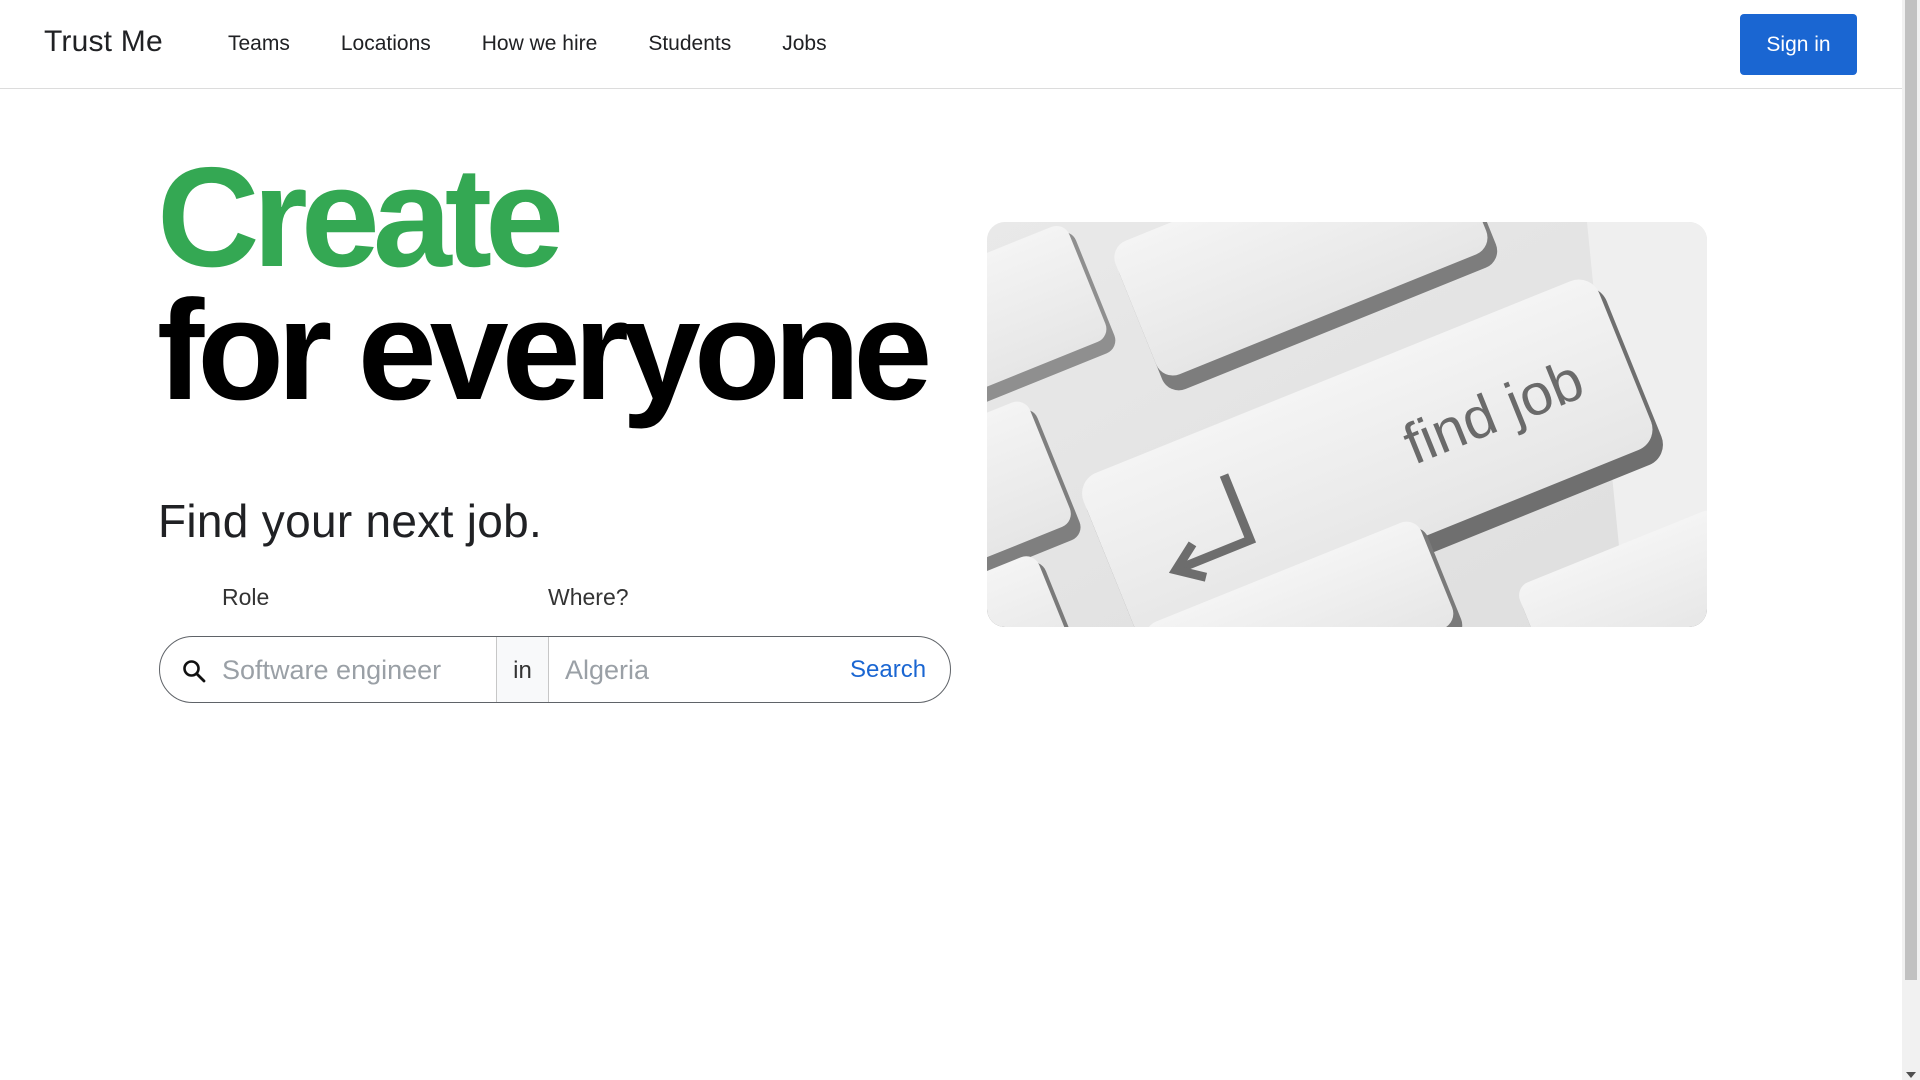  Describe the element at coordinates (1911, 1075) in the screenshot. I see `scroll-down-arrow-icon` at that location.